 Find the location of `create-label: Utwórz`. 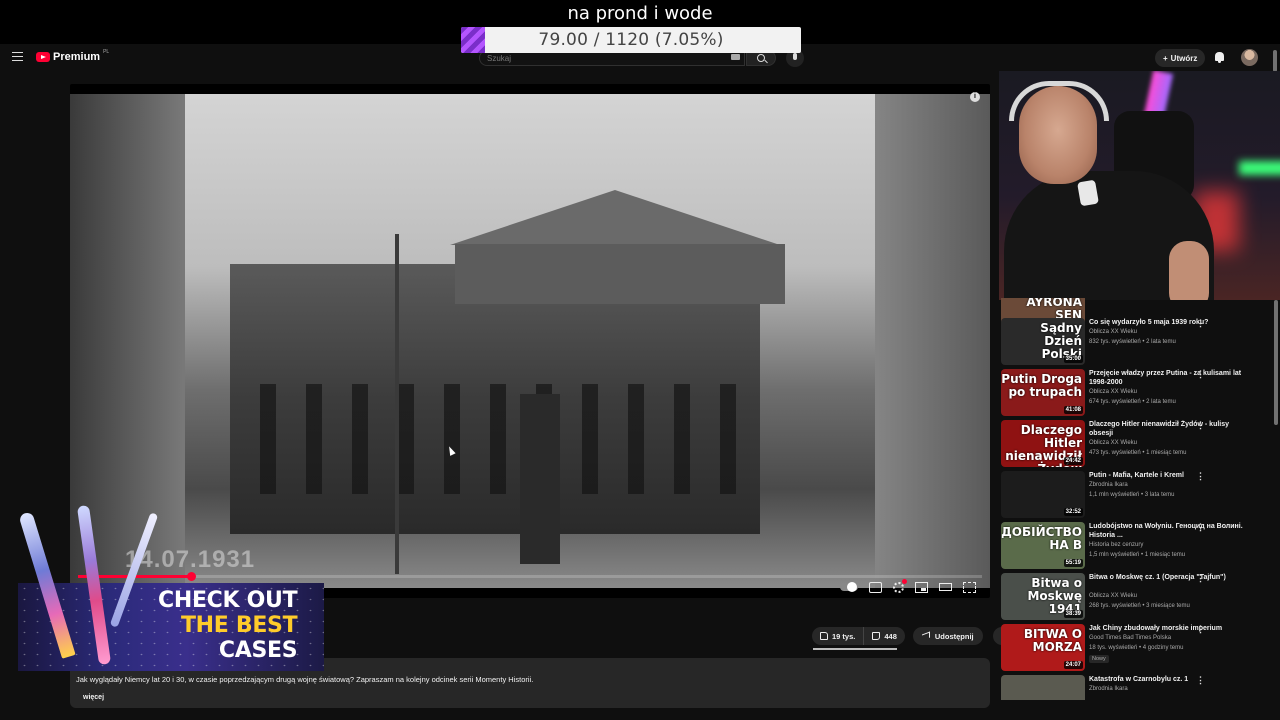

create-label: Utwórz is located at coordinates (1184, 58).